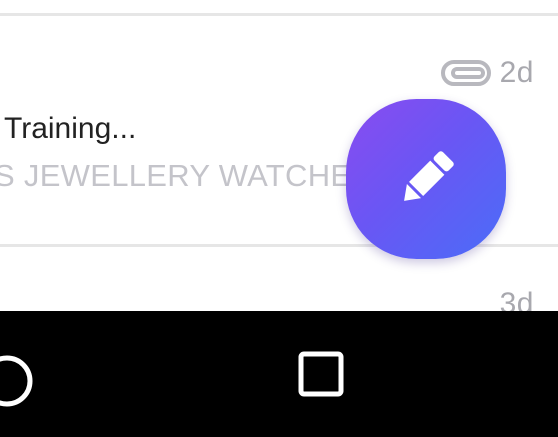 Image resolution: width=558 pixels, height=437 pixels. Describe the element at coordinates (516, 72) in the screenshot. I see `item-time: 2d` at that location.